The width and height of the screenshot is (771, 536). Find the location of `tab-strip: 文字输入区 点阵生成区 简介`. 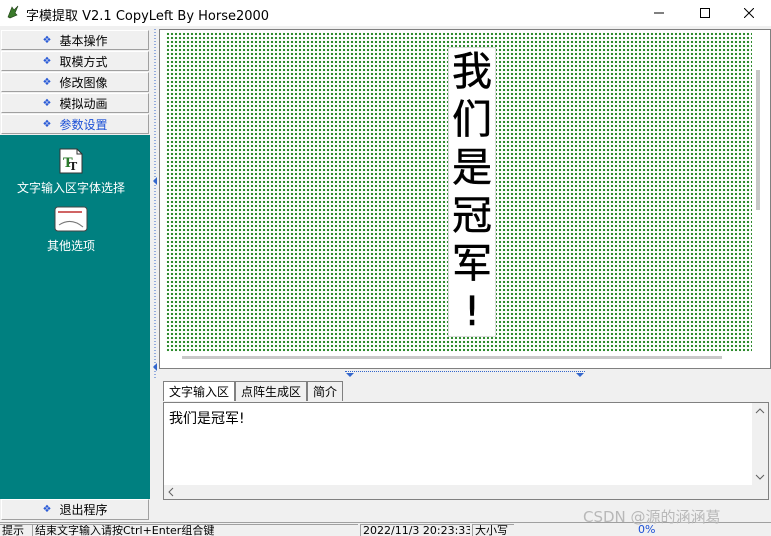

tab-strip: 文字输入区 点阵生成区 简介 is located at coordinates (253, 391).